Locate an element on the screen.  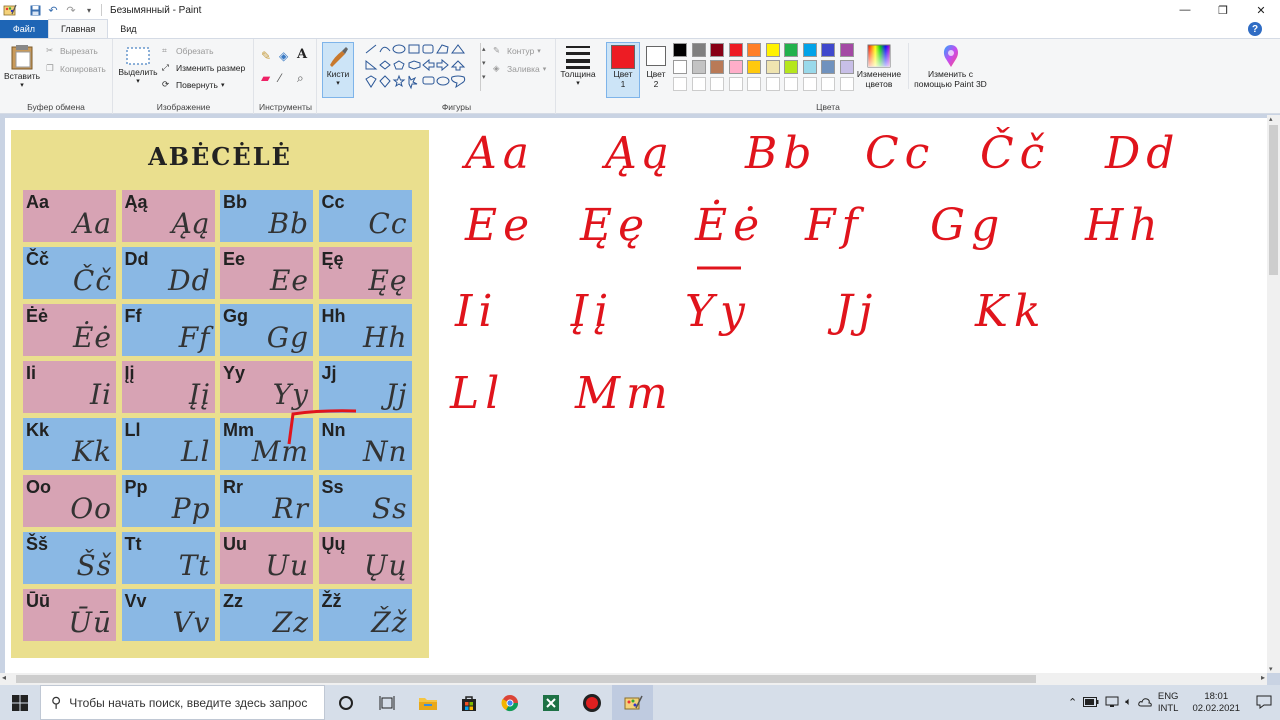
copy-button: ❐ Копировать is located at coordinates (76, 68).